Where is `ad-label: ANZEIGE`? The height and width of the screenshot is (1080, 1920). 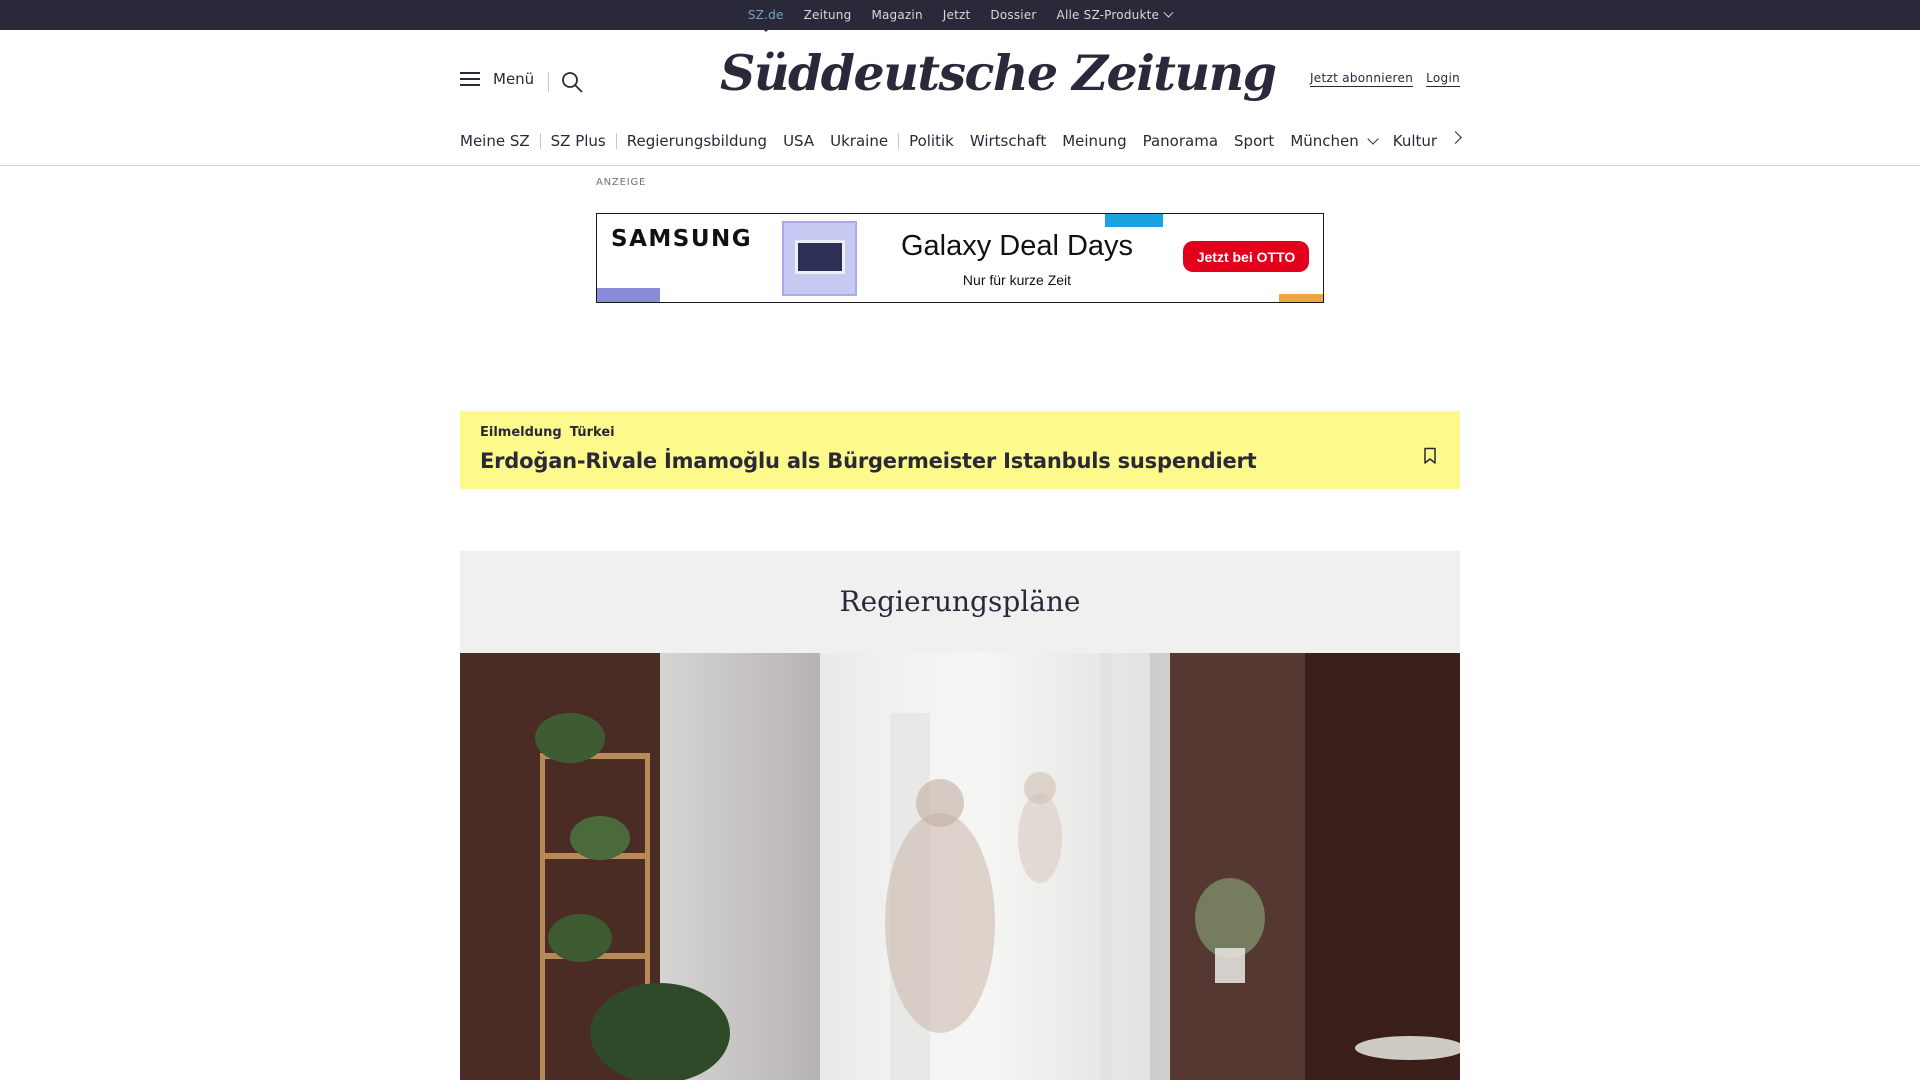 ad-label: ANZEIGE is located at coordinates (621, 182).